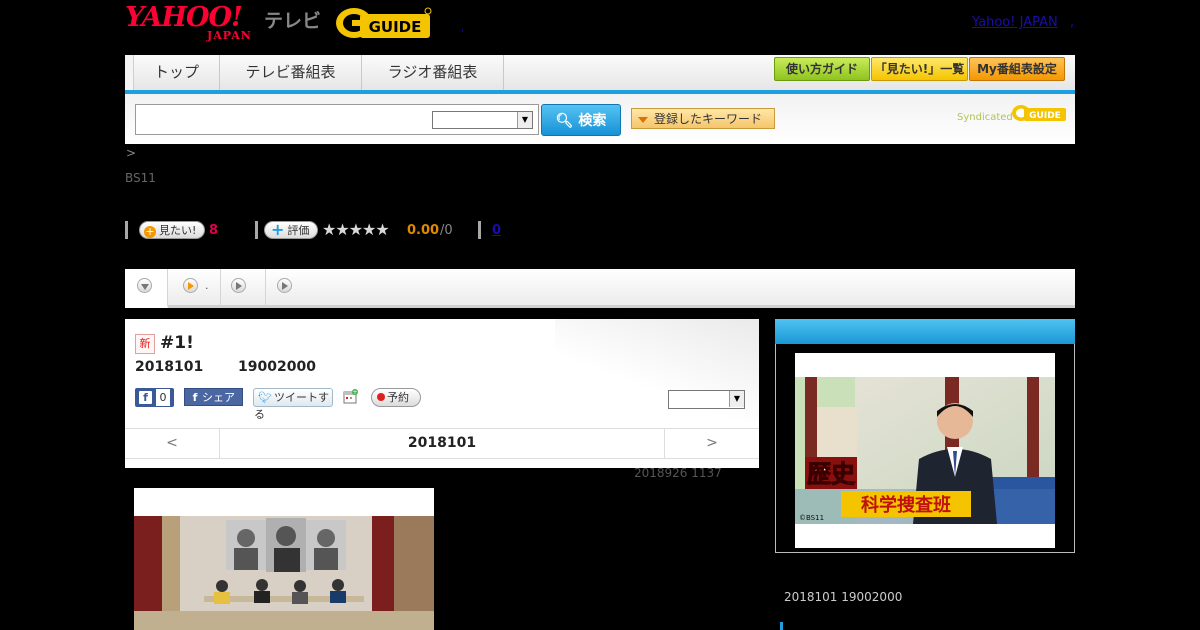 This screenshot has height=630, width=1200. Describe the element at coordinates (1015, 22) in the screenshot. I see `yahoo-japan-link: Yahoo! JAPAN` at that location.